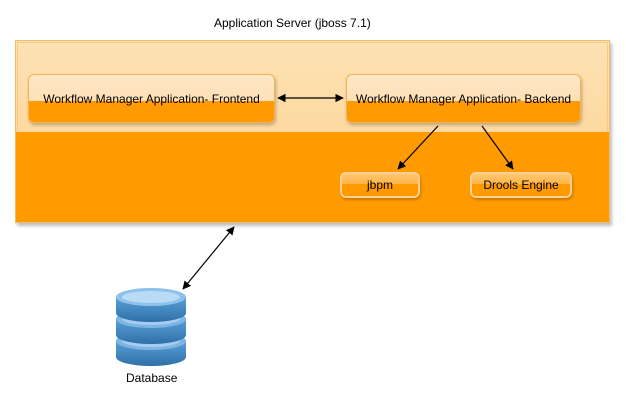 This screenshot has height=402, width=626. Describe the element at coordinates (418, 147) in the screenshot. I see `edge-backend-jbpm` at that location.